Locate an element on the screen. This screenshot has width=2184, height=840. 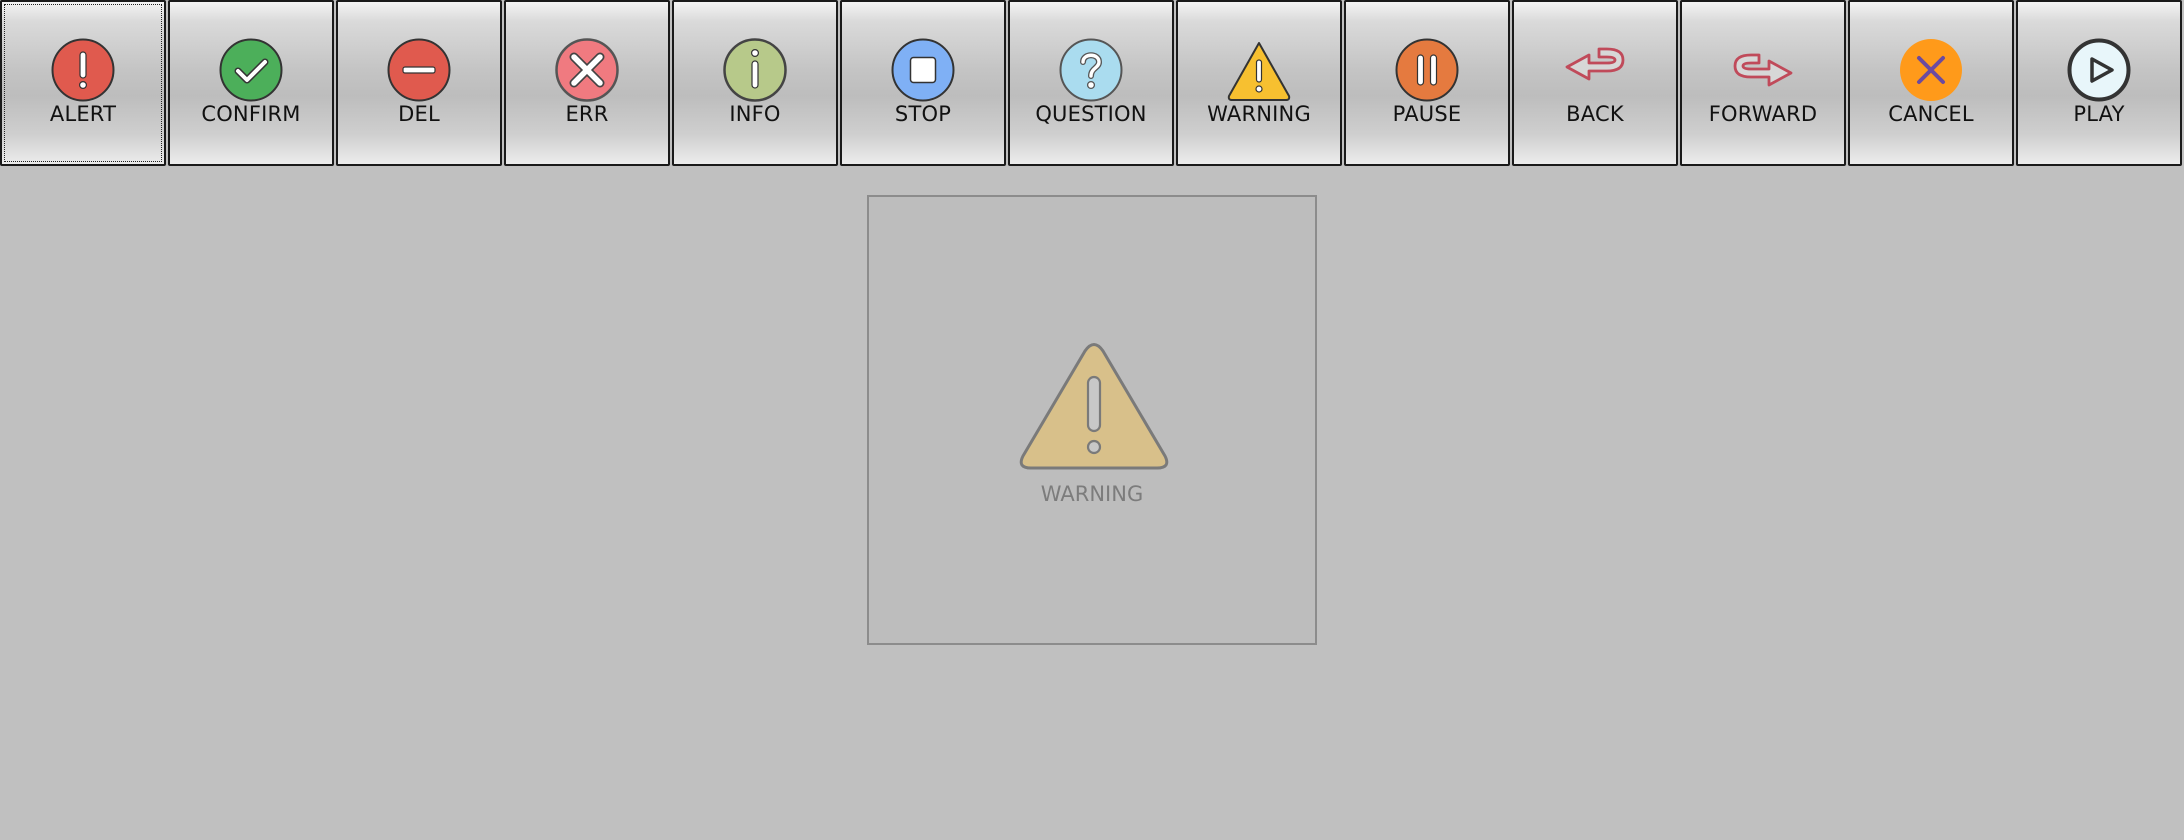
del-button: DEL is located at coordinates (419, 83).